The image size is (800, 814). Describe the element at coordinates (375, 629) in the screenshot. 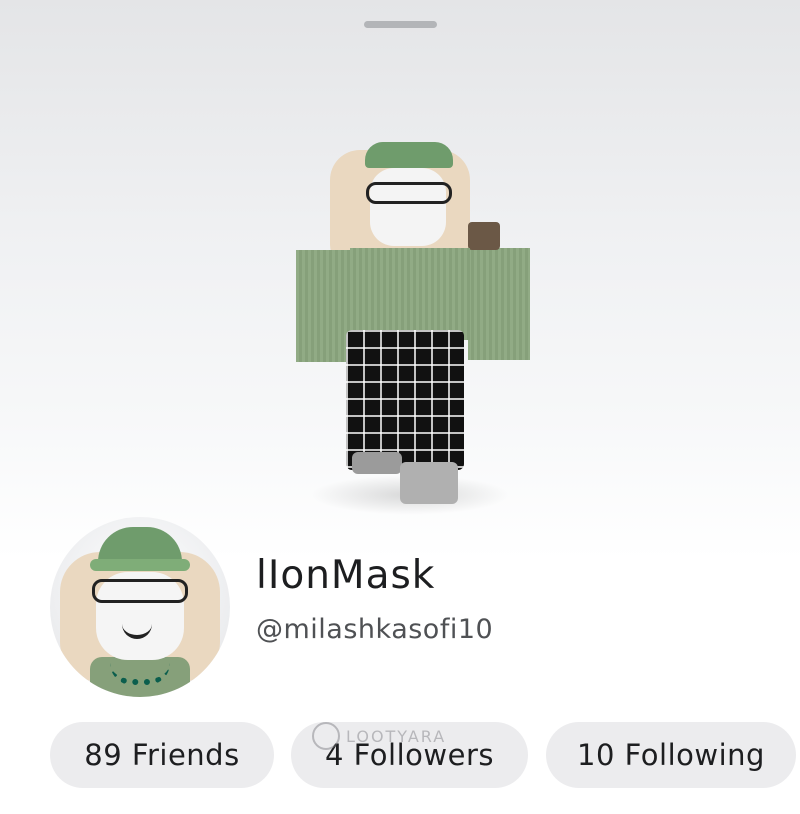

I see `username: @milashkasofi10` at that location.